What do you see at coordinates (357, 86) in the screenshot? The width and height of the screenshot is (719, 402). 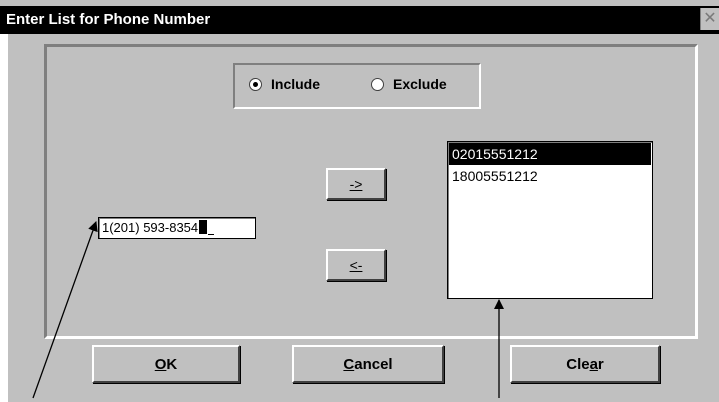 I see `mode-radio-group: Include Exclude` at bounding box center [357, 86].